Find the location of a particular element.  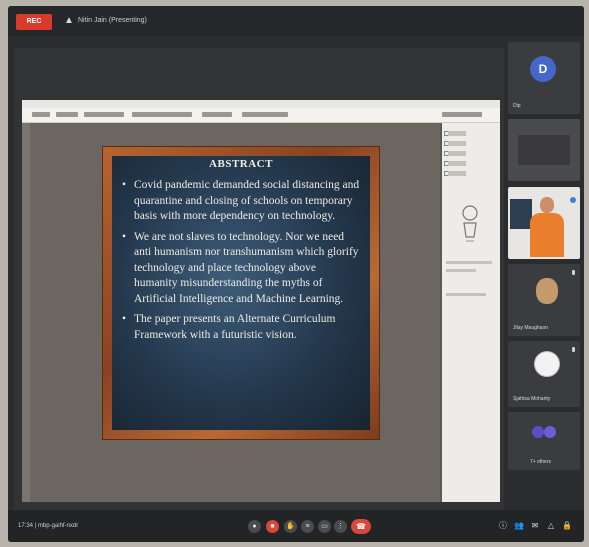

raise-hand-icon: ✋ is located at coordinates (290, 526).